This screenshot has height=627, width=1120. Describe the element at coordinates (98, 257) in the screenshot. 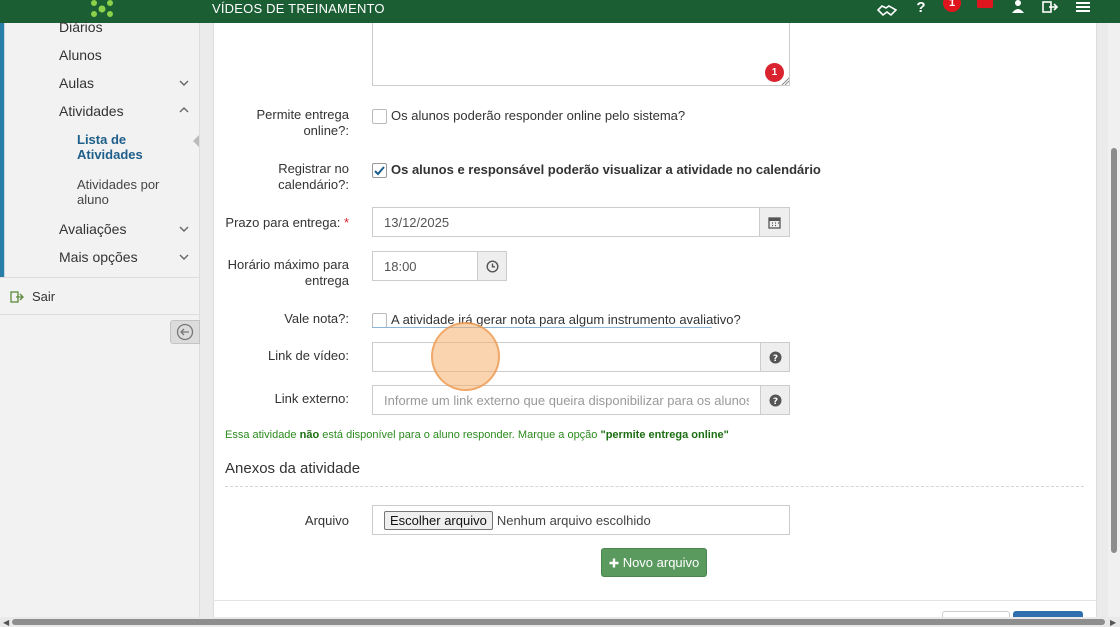

I see `sidebar-item-mais-opcoes: Mais opções` at that location.